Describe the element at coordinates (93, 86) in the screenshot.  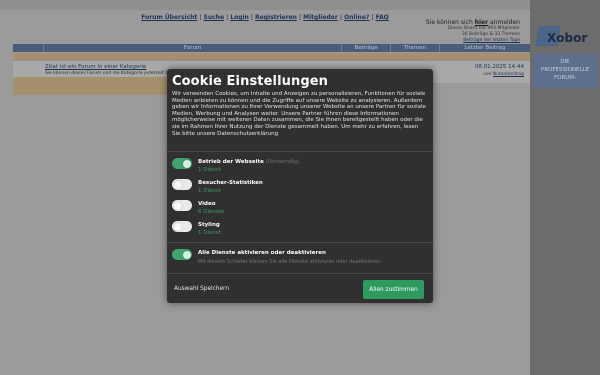
I see `forum-footer-band` at that location.